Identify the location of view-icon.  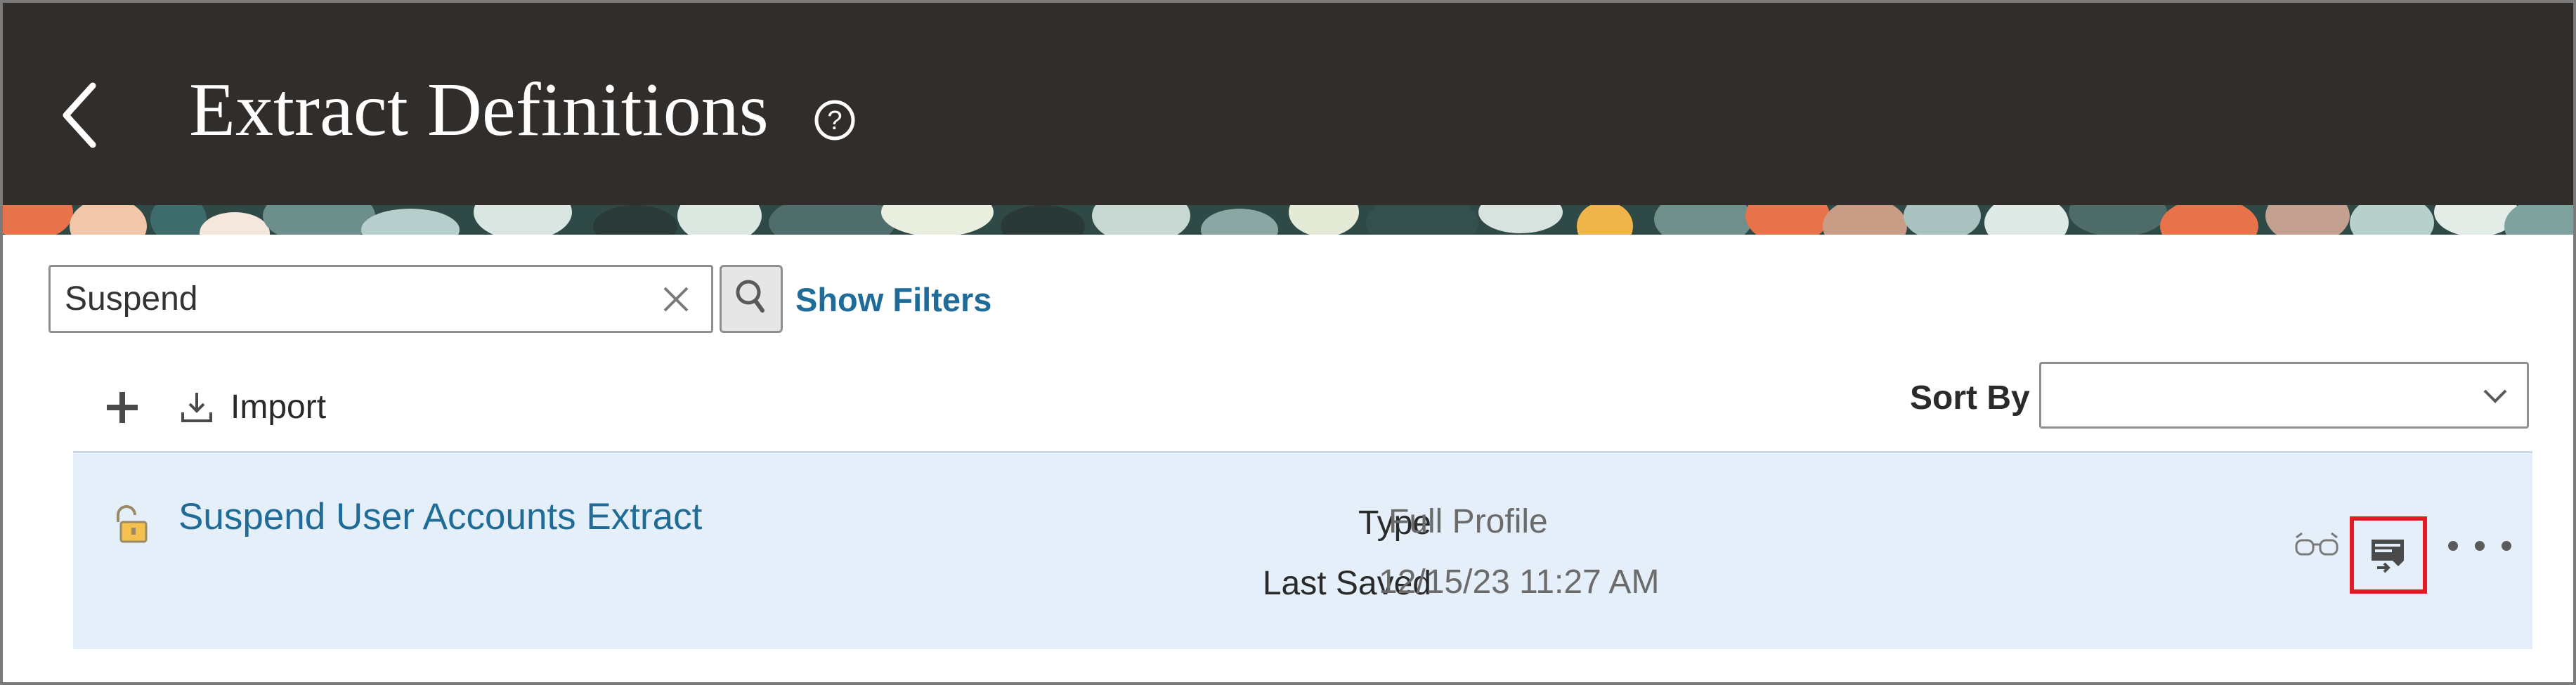
(2316, 545).